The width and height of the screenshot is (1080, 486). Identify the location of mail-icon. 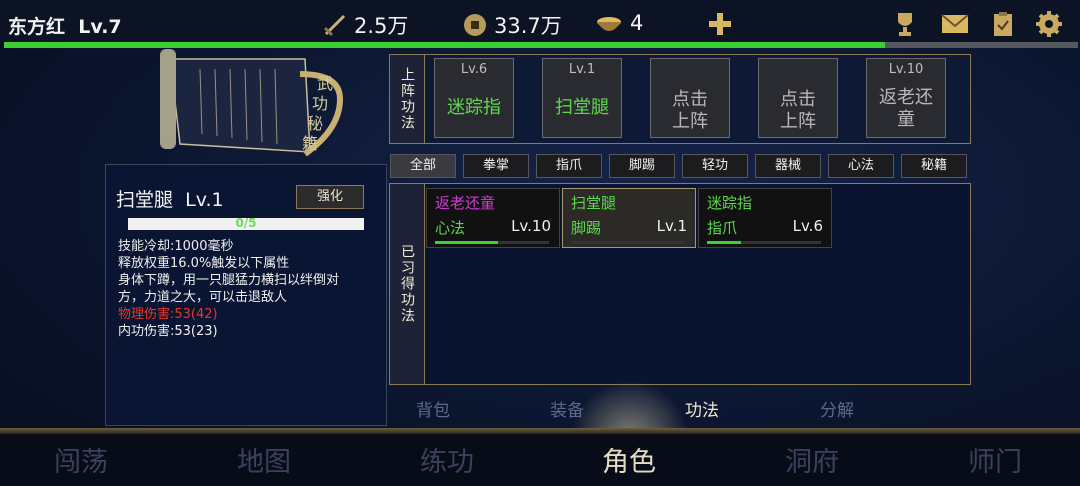
(955, 24).